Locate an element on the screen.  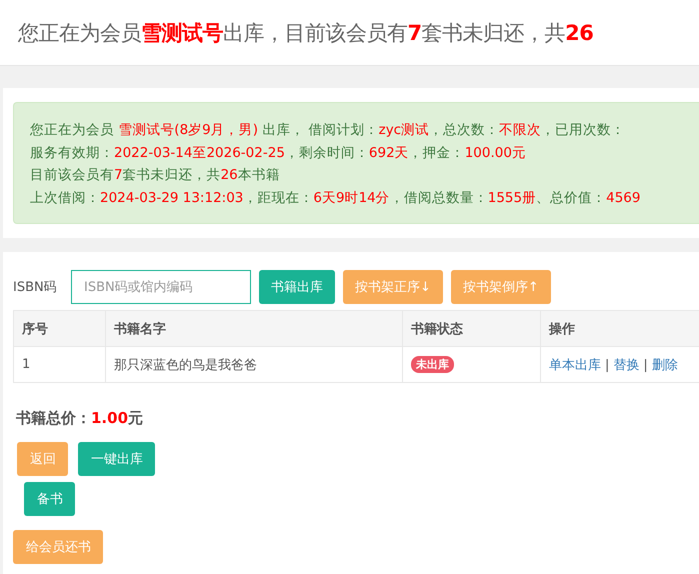
action-link: 删除 is located at coordinates (665, 365).